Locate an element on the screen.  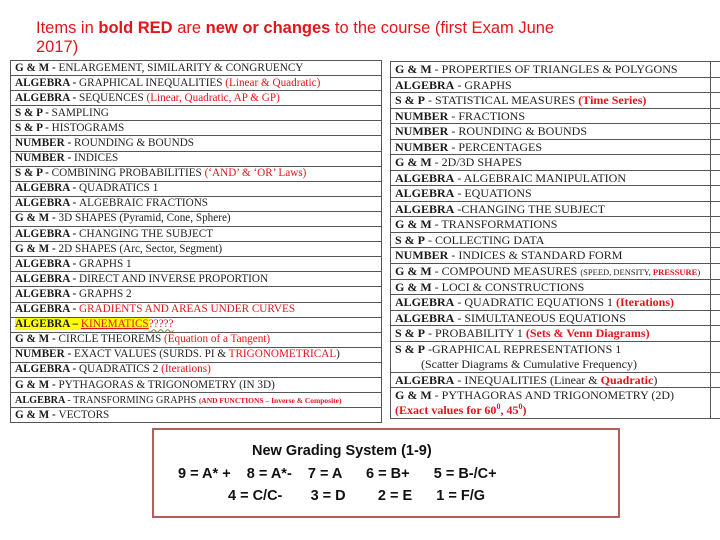
topic-label: - PROBABILITY 1 is located at coordinates (475, 333).